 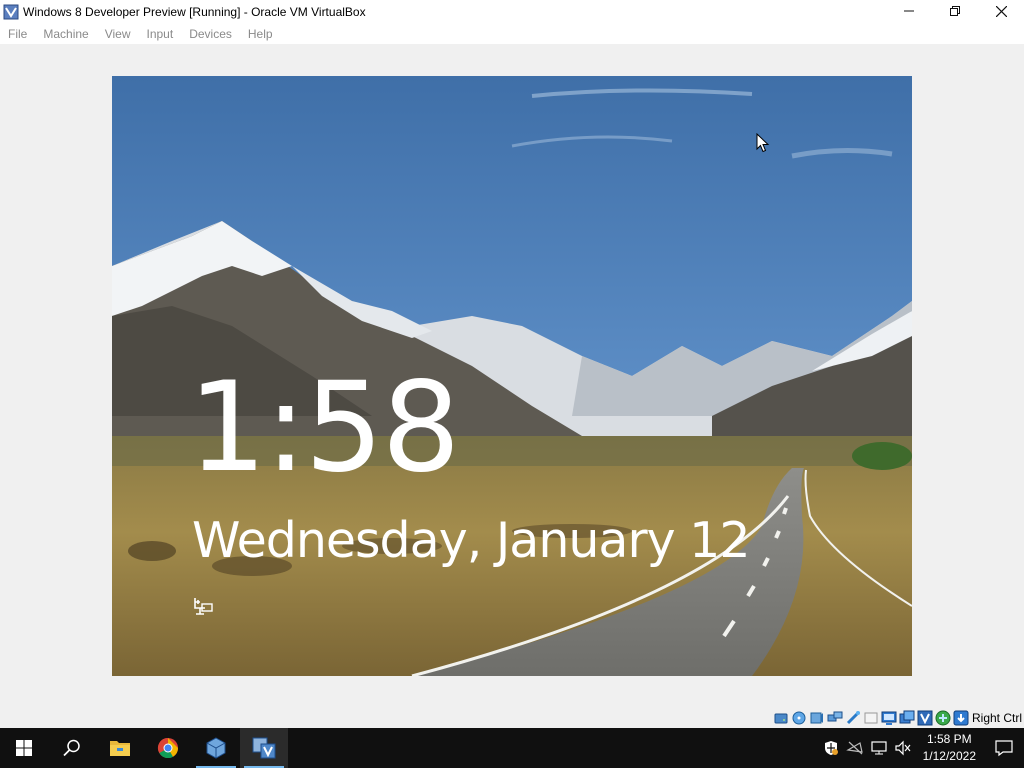 What do you see at coordinates (925, 718) in the screenshot?
I see `cpu-icon` at bounding box center [925, 718].